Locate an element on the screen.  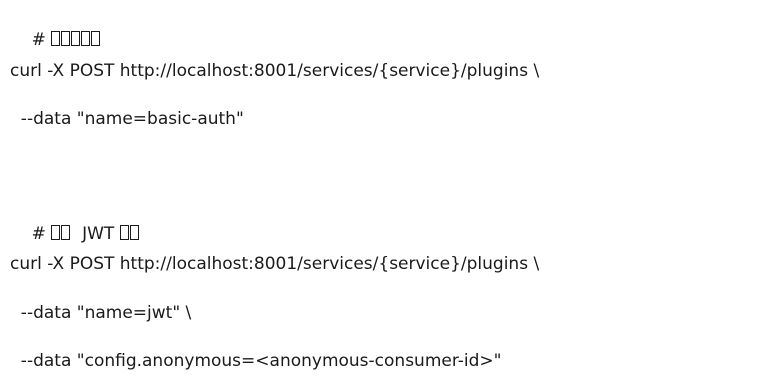
data-option-line: --data "name=jwt" \ is located at coordinates (101, 313).